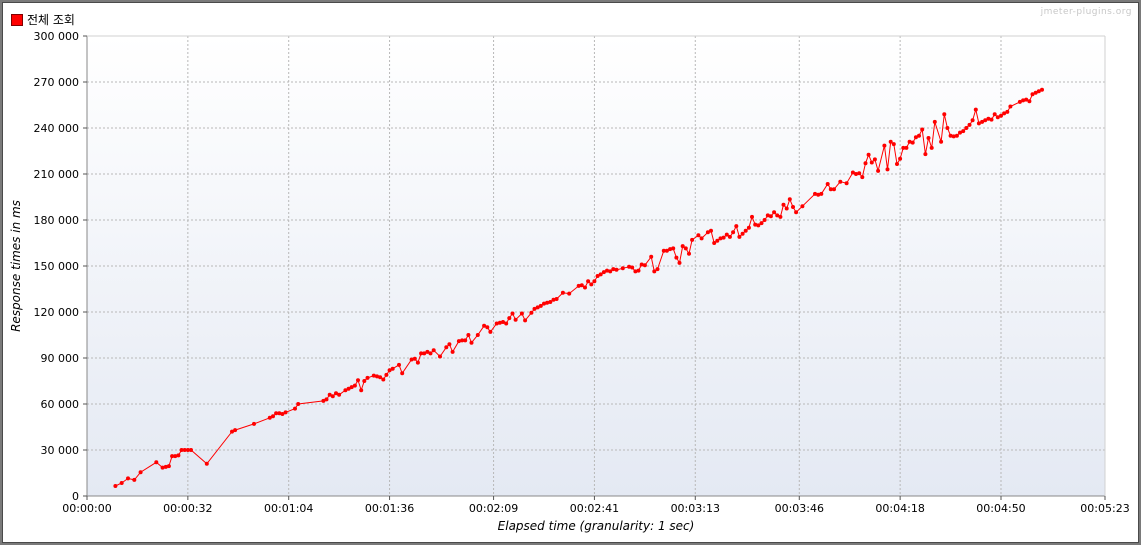  What do you see at coordinates (799, 508) in the screenshot?
I see `x-tick-label: 00:03:46` at bounding box center [799, 508].